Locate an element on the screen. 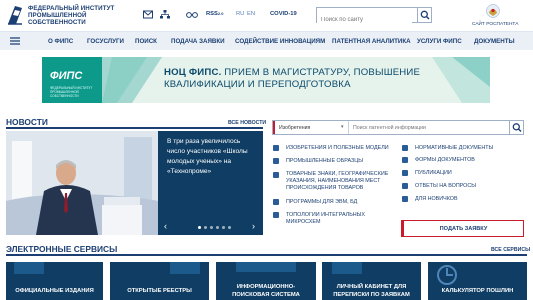 The width and height of the screenshot is (533, 300). nav-item-gosuslugi: ГОСУСЛУГИ is located at coordinates (105, 41).